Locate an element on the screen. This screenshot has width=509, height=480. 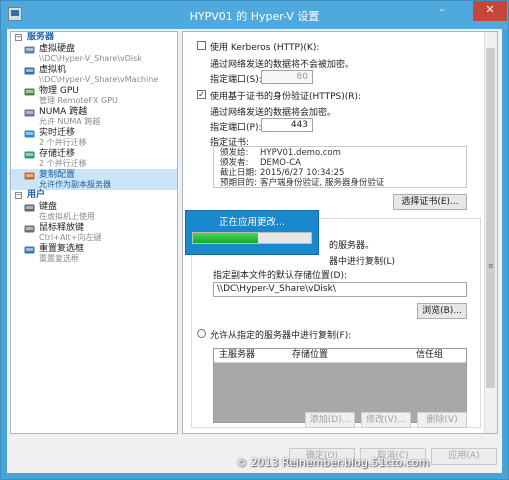
nav-item-mouse: 鼠标释放键 Ctrl+Alt+向左键 is located at coordinates (94, 232).